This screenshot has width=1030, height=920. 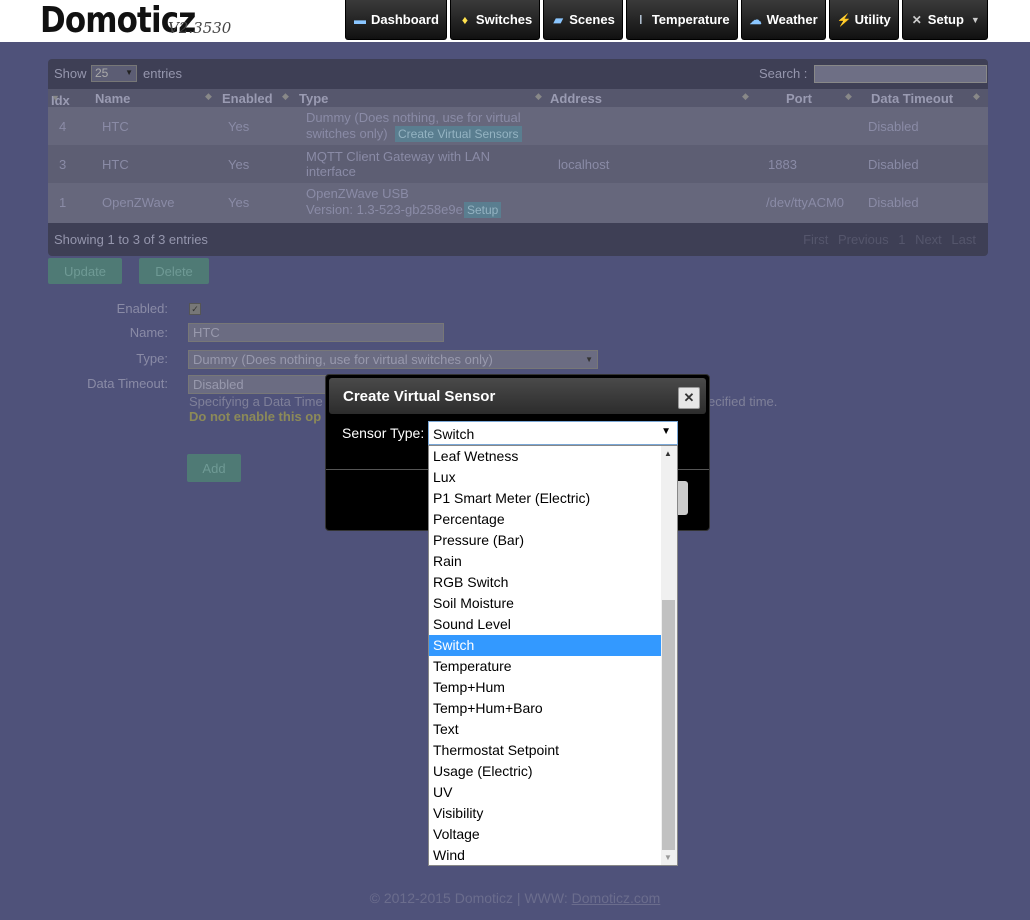 I want to click on option-wind: Wind, so click(x=545, y=855).